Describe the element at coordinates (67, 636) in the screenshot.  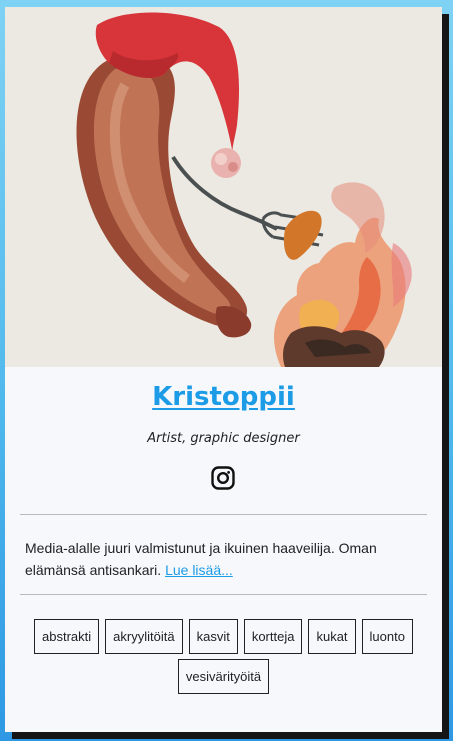
I see `tag-button: abstrakti` at that location.